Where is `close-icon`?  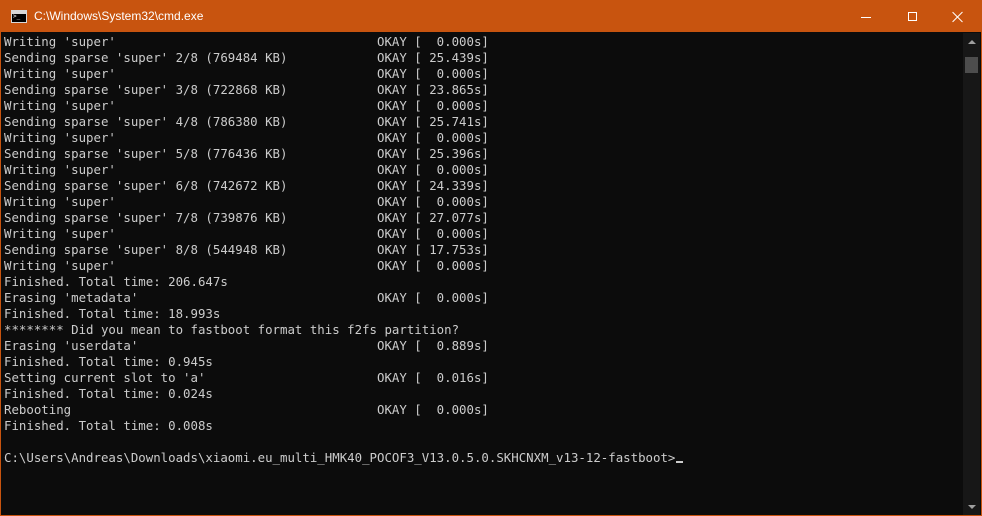 close-icon is located at coordinates (958, 17).